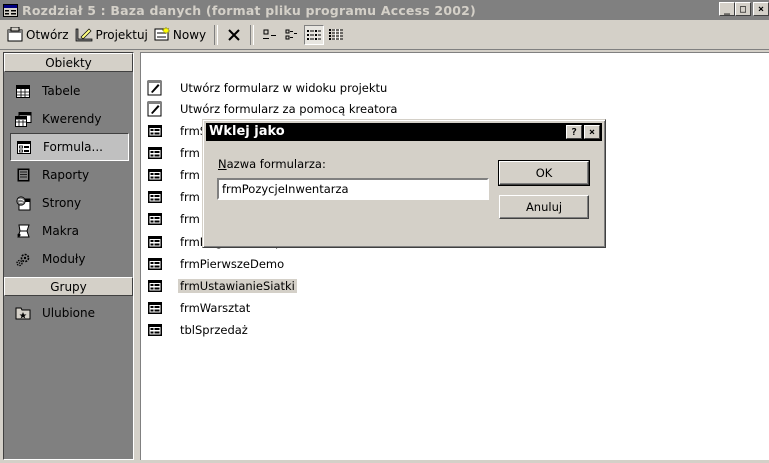 This screenshot has height=463, width=769. What do you see at coordinates (23, 231) in the screenshot?
I see `macro-icon` at bounding box center [23, 231].